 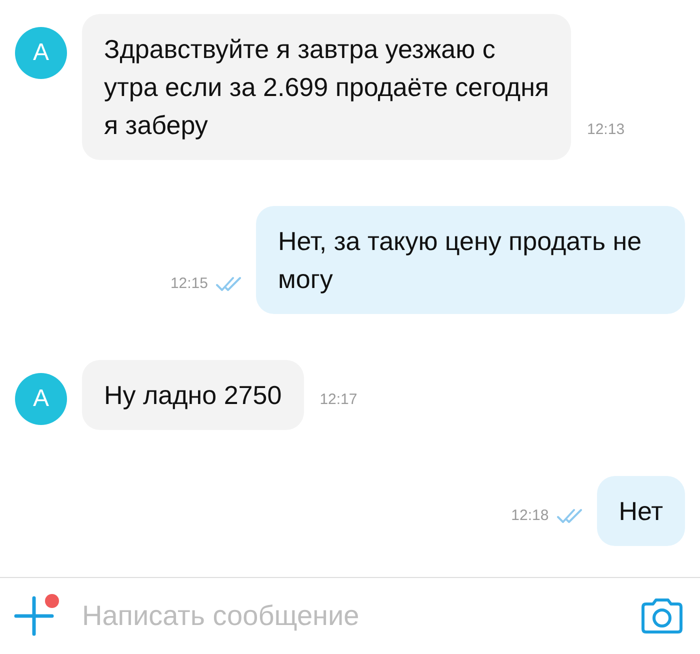 What do you see at coordinates (193, 395) in the screenshot?
I see `message-bubble: Ну ладно 2750` at bounding box center [193, 395].